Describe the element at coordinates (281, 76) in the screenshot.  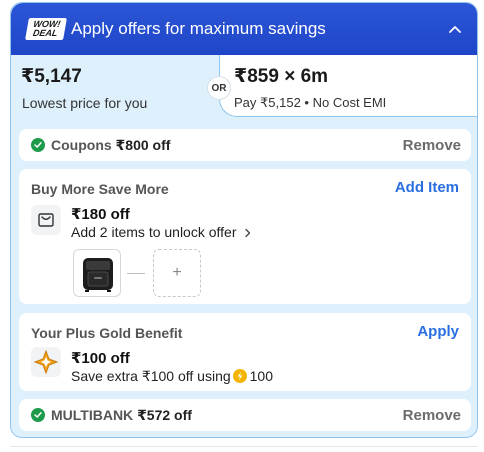
I see `emi-price: ₹859 × 6m` at that location.